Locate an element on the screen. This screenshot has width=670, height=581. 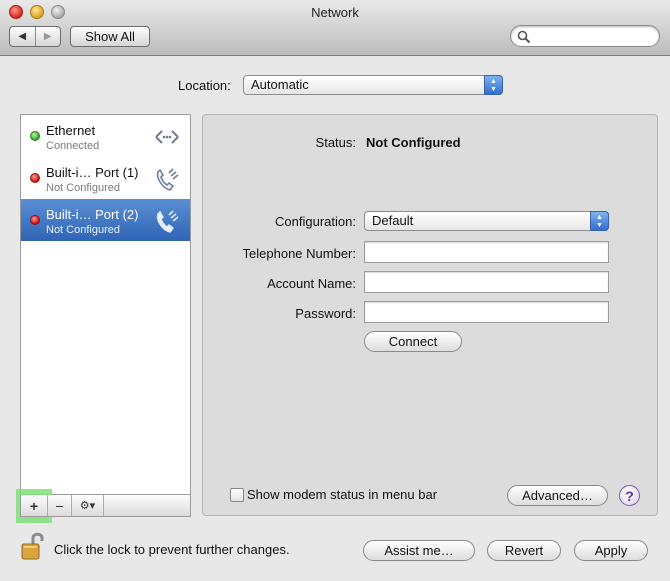
configuration-popup: Default ▲ ▼ is located at coordinates (486, 221).